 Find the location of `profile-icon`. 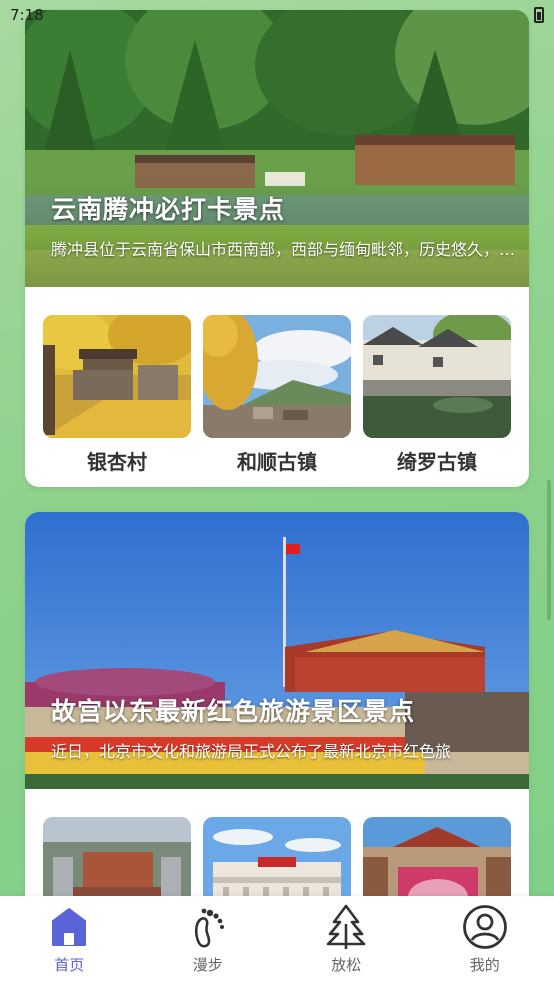

profile-icon is located at coordinates (485, 927).